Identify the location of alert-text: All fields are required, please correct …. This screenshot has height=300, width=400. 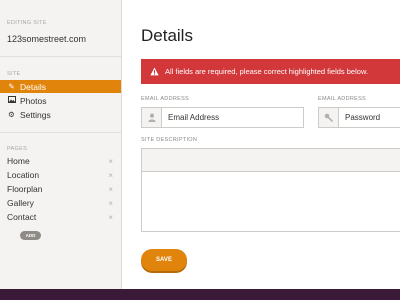
(267, 71).